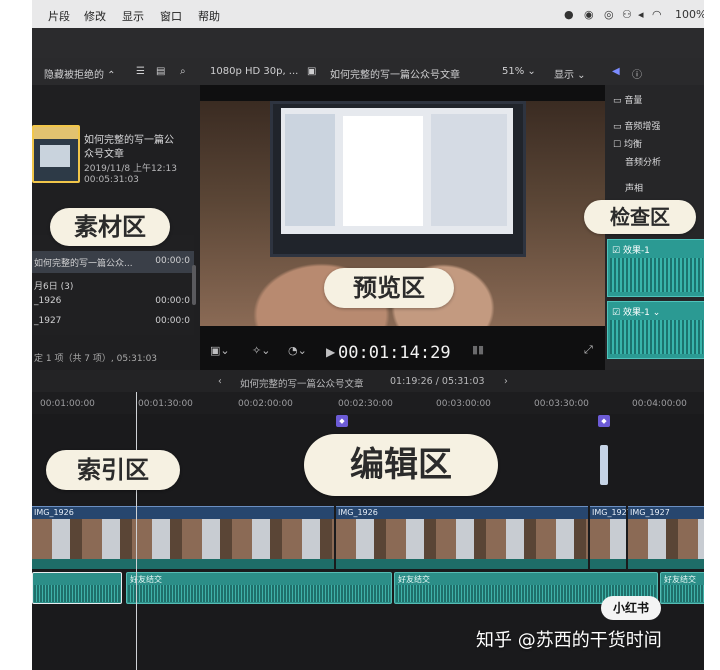 This screenshot has width=720, height=670. What do you see at coordinates (130, 169) in the screenshot?
I see `clip-date: 2019/11/8 上午12:13` at bounding box center [130, 169].